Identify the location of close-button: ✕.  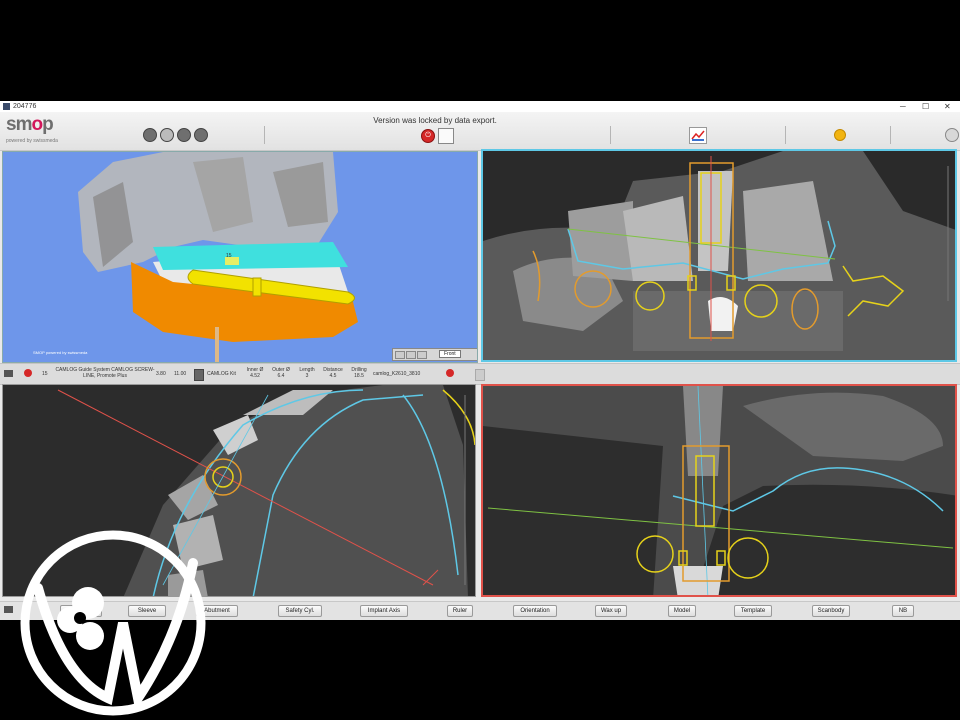
(947, 106).